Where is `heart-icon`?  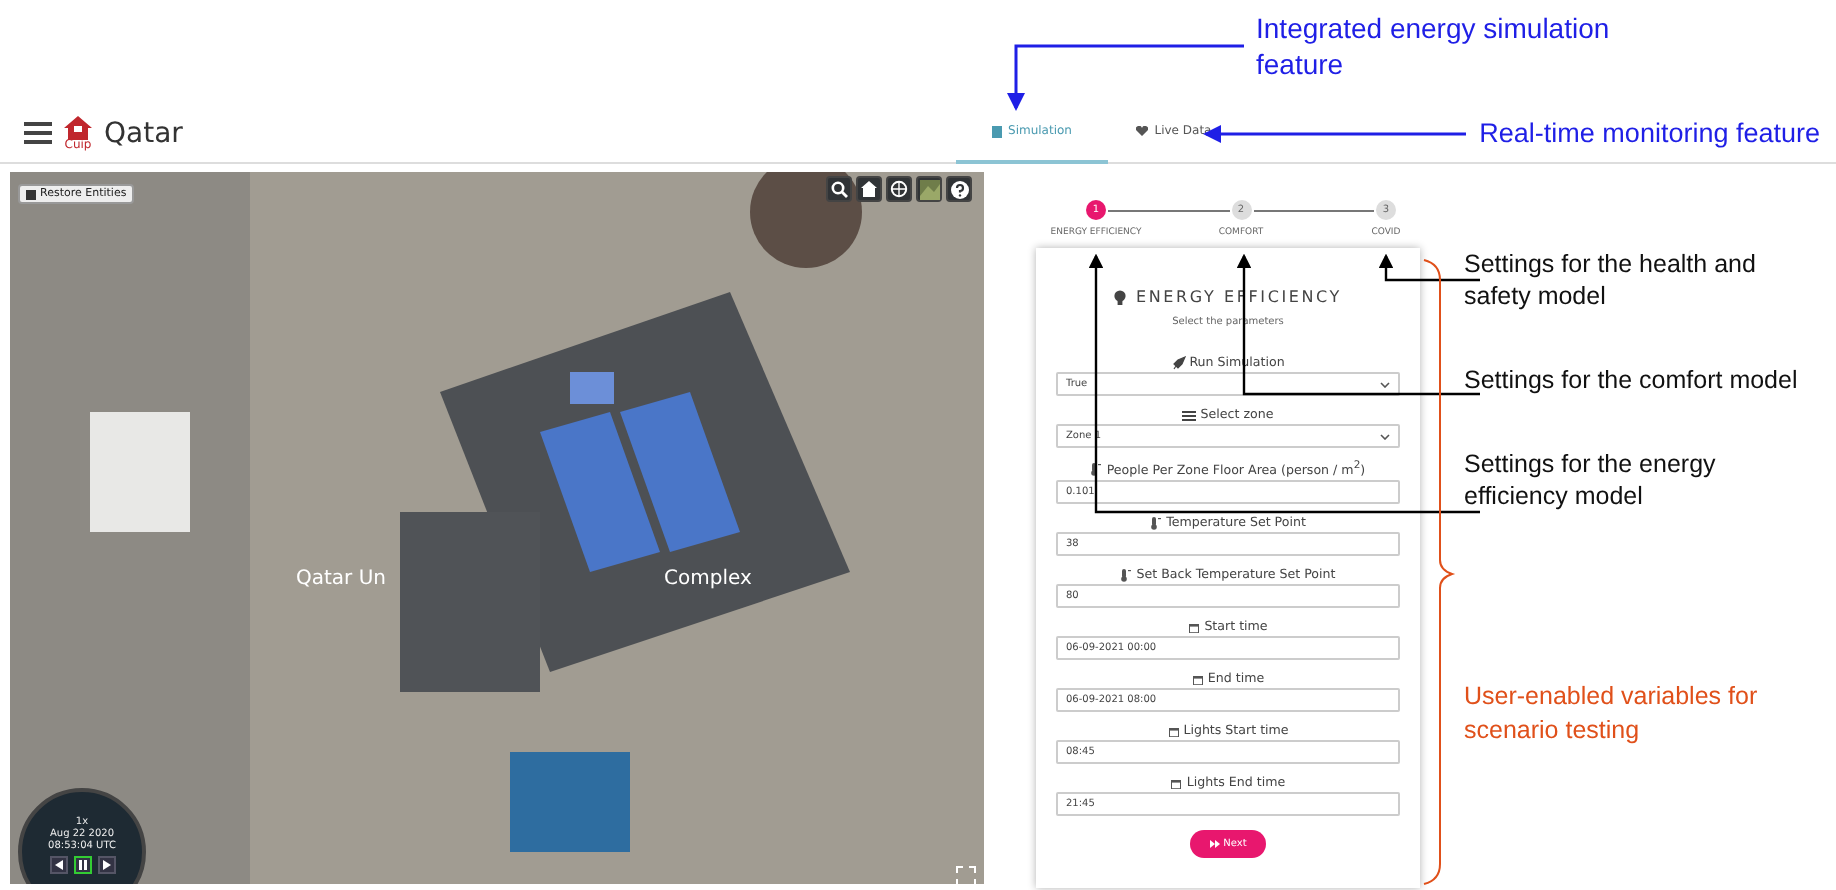
heart-icon is located at coordinates (1142, 131).